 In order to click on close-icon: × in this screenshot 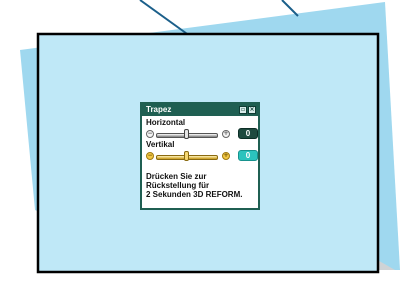, I will do `click(252, 110)`.